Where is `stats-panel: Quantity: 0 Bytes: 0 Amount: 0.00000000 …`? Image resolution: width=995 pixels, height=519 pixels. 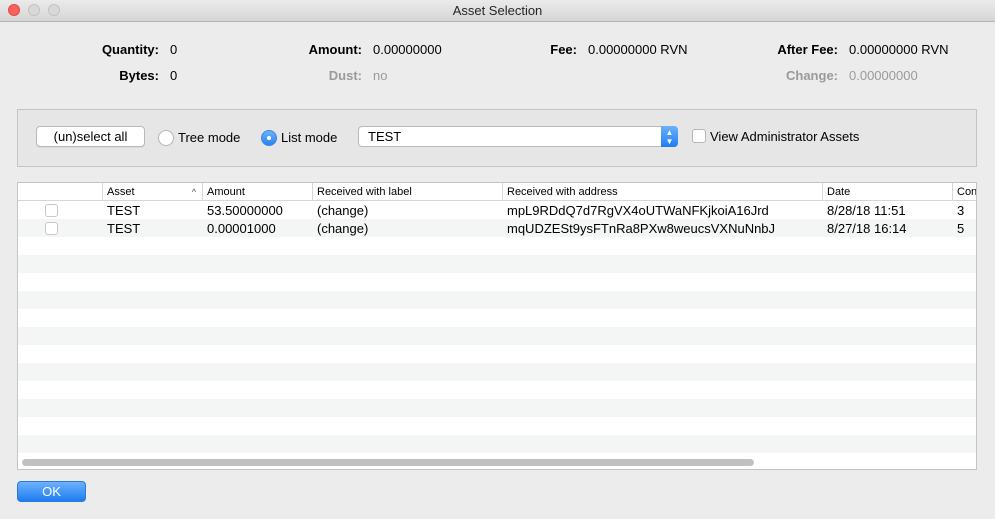 stats-panel: Quantity: 0 Bytes: 0 Amount: 0.00000000 … is located at coordinates (497, 65).